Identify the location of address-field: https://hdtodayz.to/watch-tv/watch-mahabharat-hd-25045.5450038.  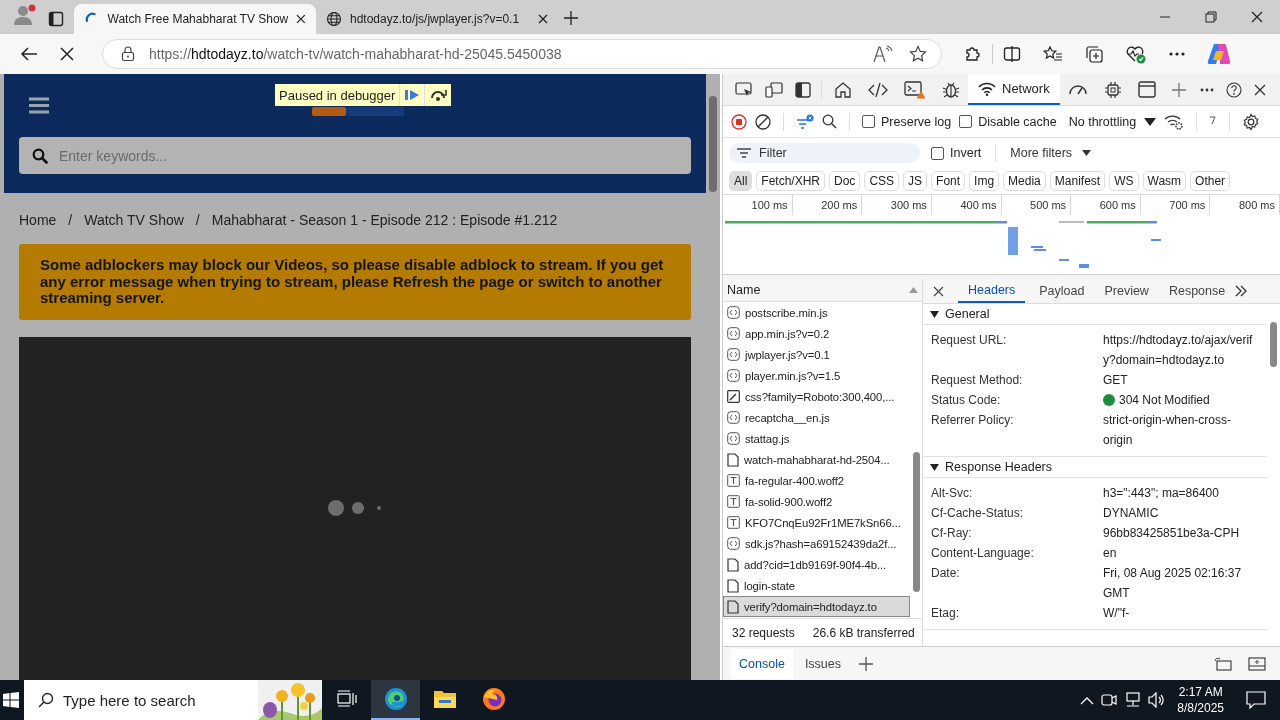
(522, 54).